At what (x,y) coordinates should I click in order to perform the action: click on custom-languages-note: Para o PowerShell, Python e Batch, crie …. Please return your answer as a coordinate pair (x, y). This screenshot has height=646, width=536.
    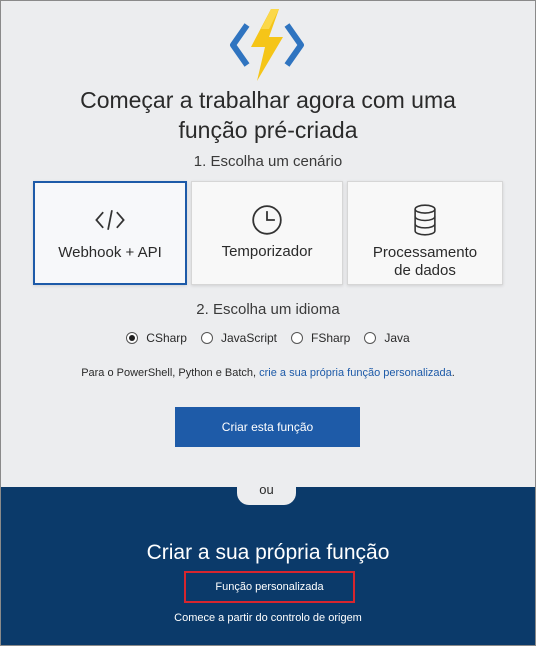
    Looking at the image, I should click on (268, 373).